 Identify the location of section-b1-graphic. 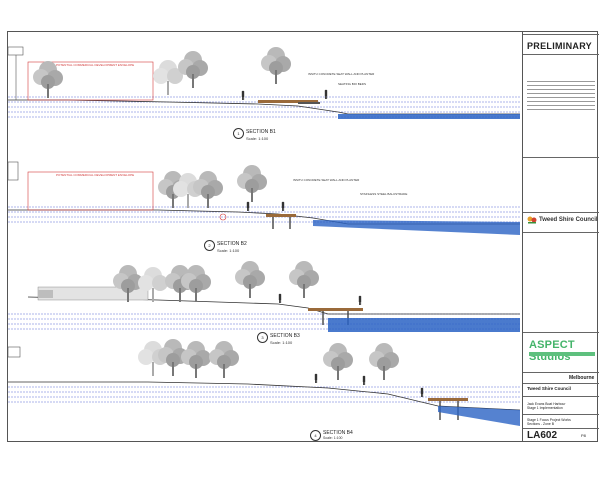
(264, 82).